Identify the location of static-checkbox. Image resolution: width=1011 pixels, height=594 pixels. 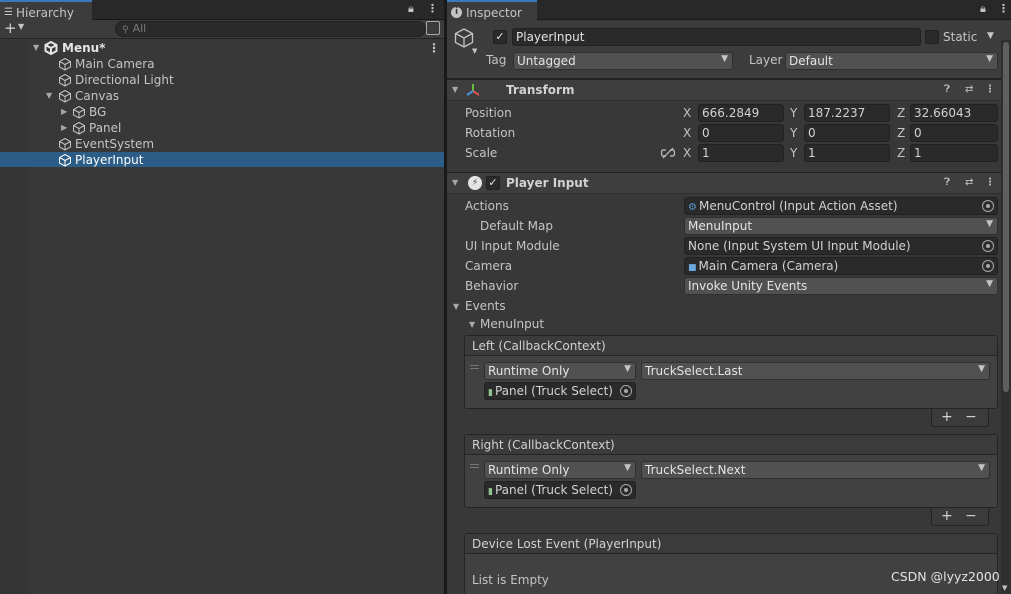
(932, 37).